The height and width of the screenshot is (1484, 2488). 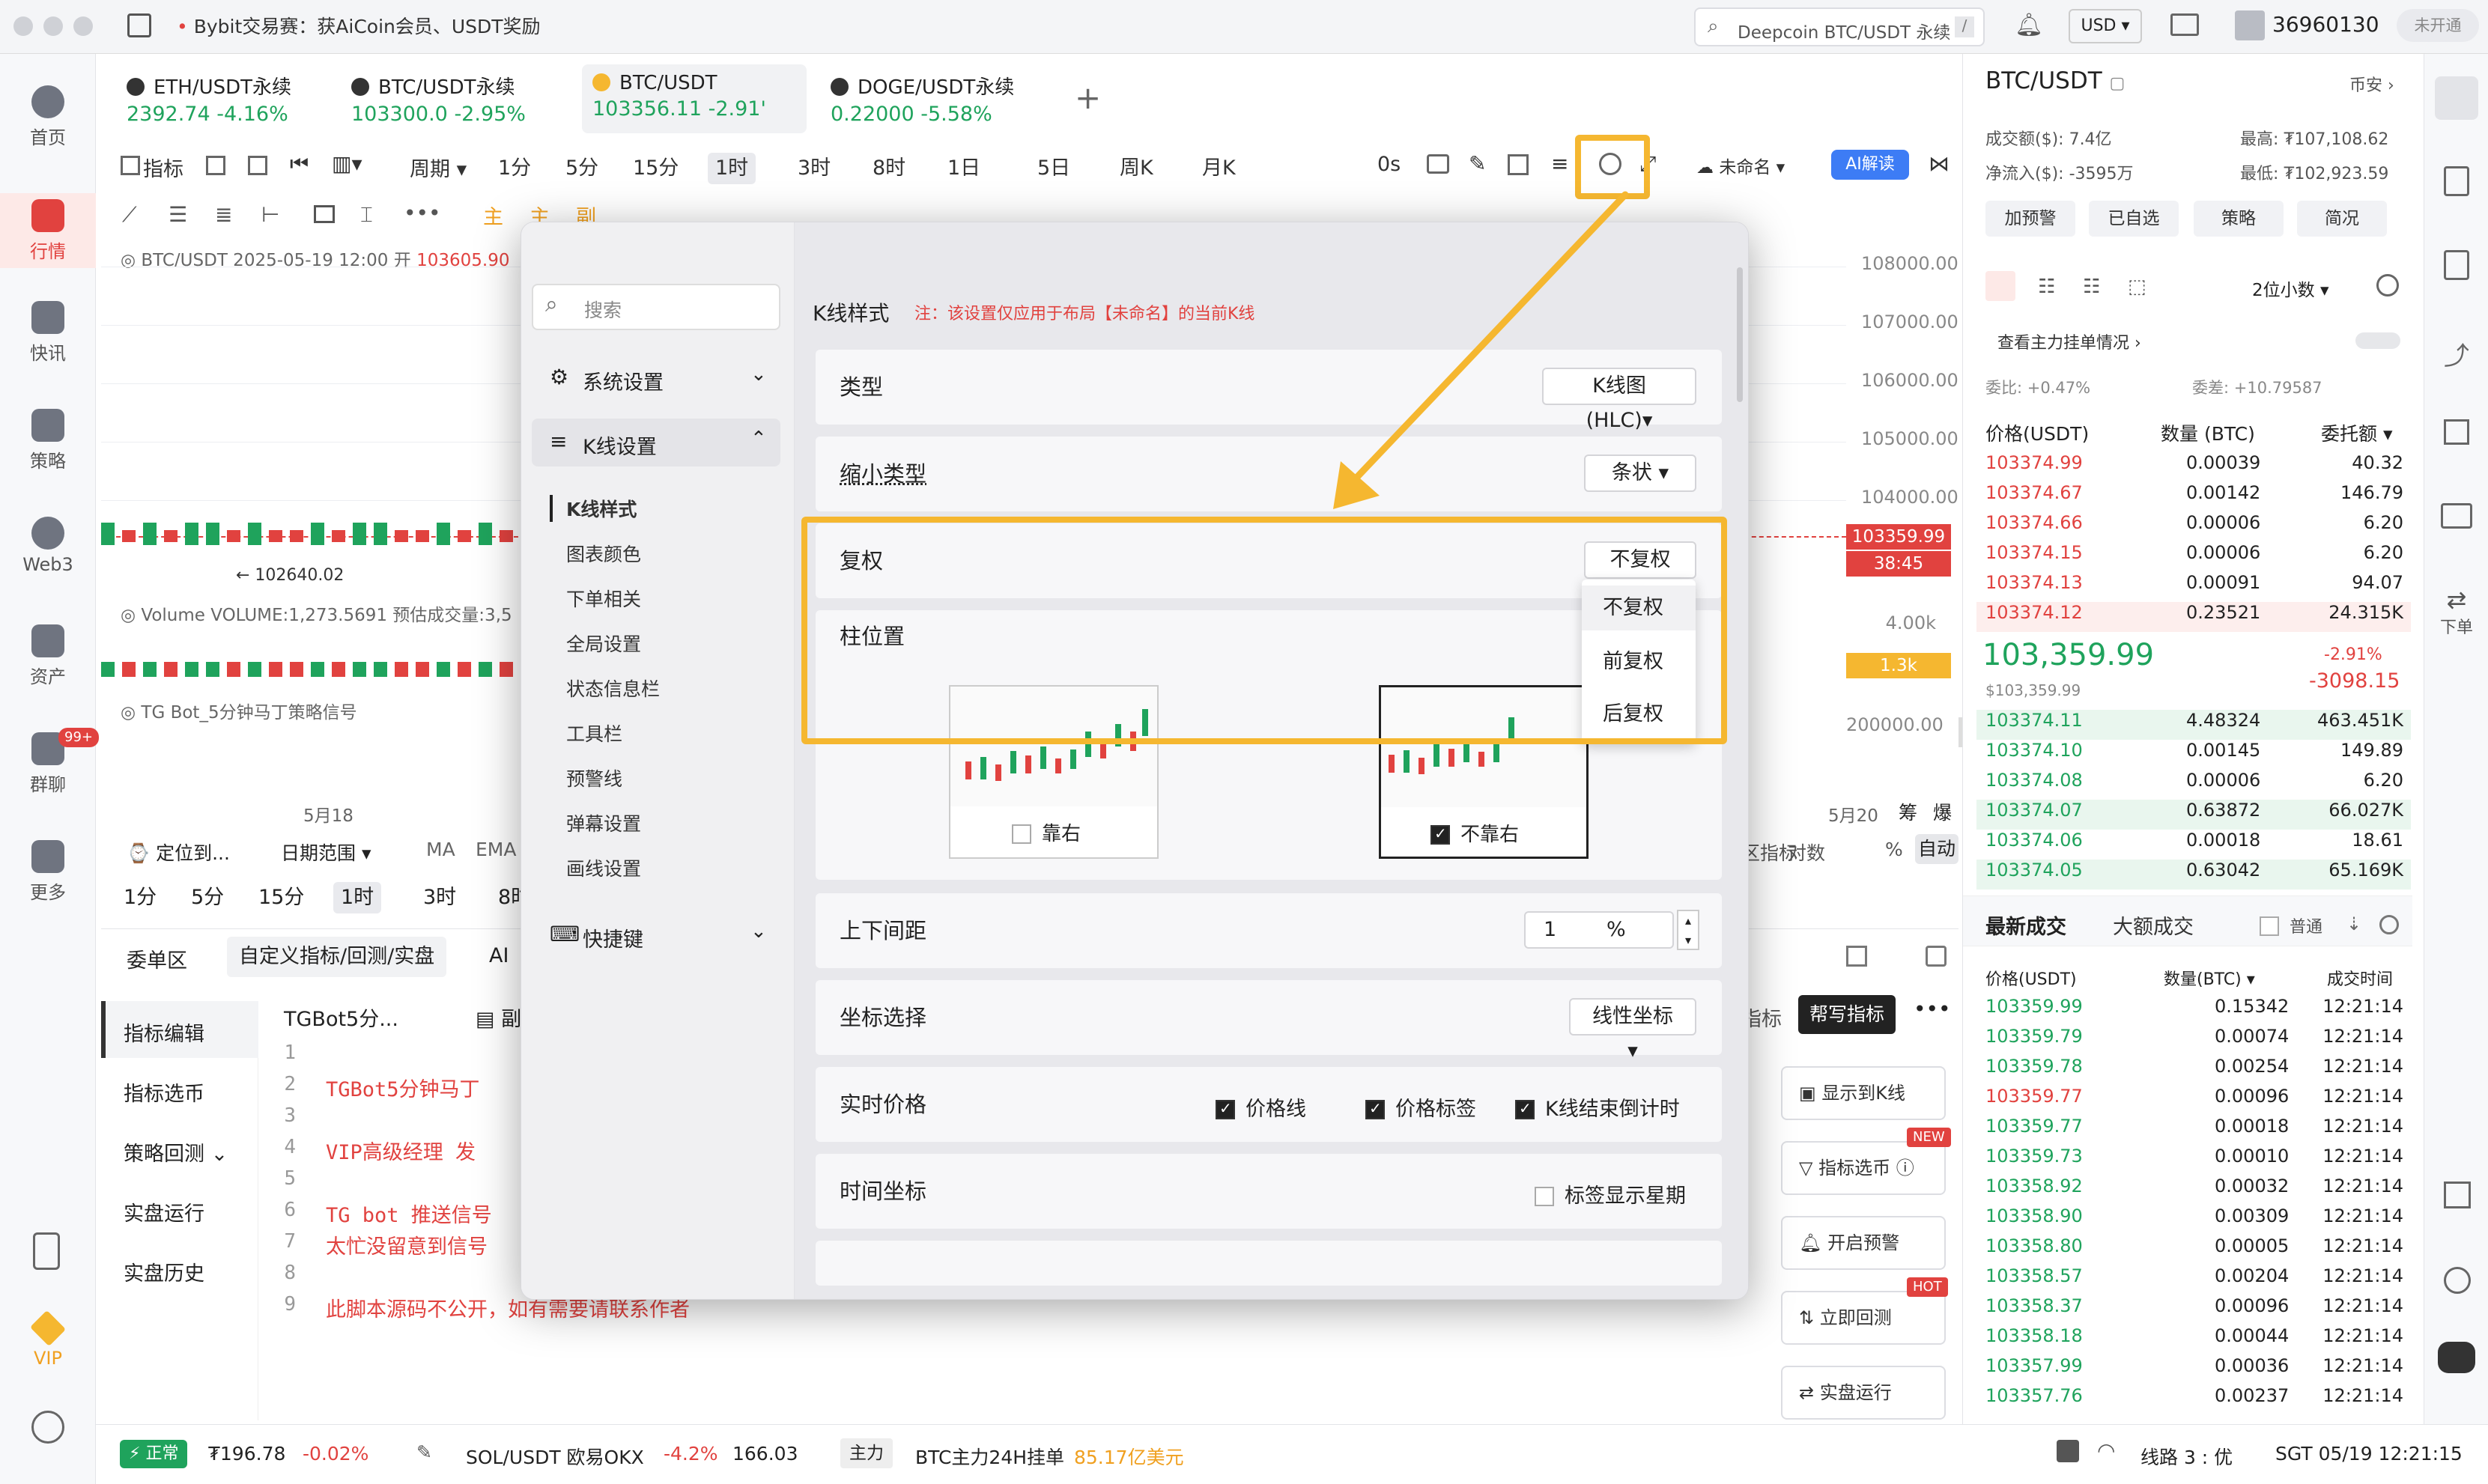 What do you see at coordinates (2209, 978) in the screenshot?
I see `col-trade-amount: 数量(BTC) ▾` at bounding box center [2209, 978].